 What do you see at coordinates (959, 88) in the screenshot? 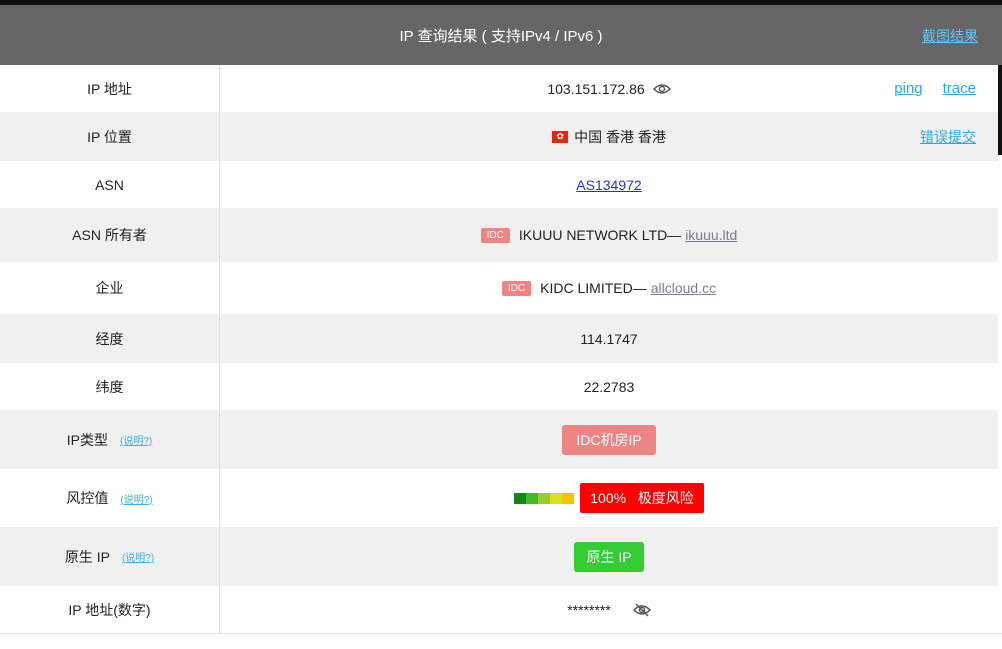
I see `trace-link: trace` at bounding box center [959, 88].